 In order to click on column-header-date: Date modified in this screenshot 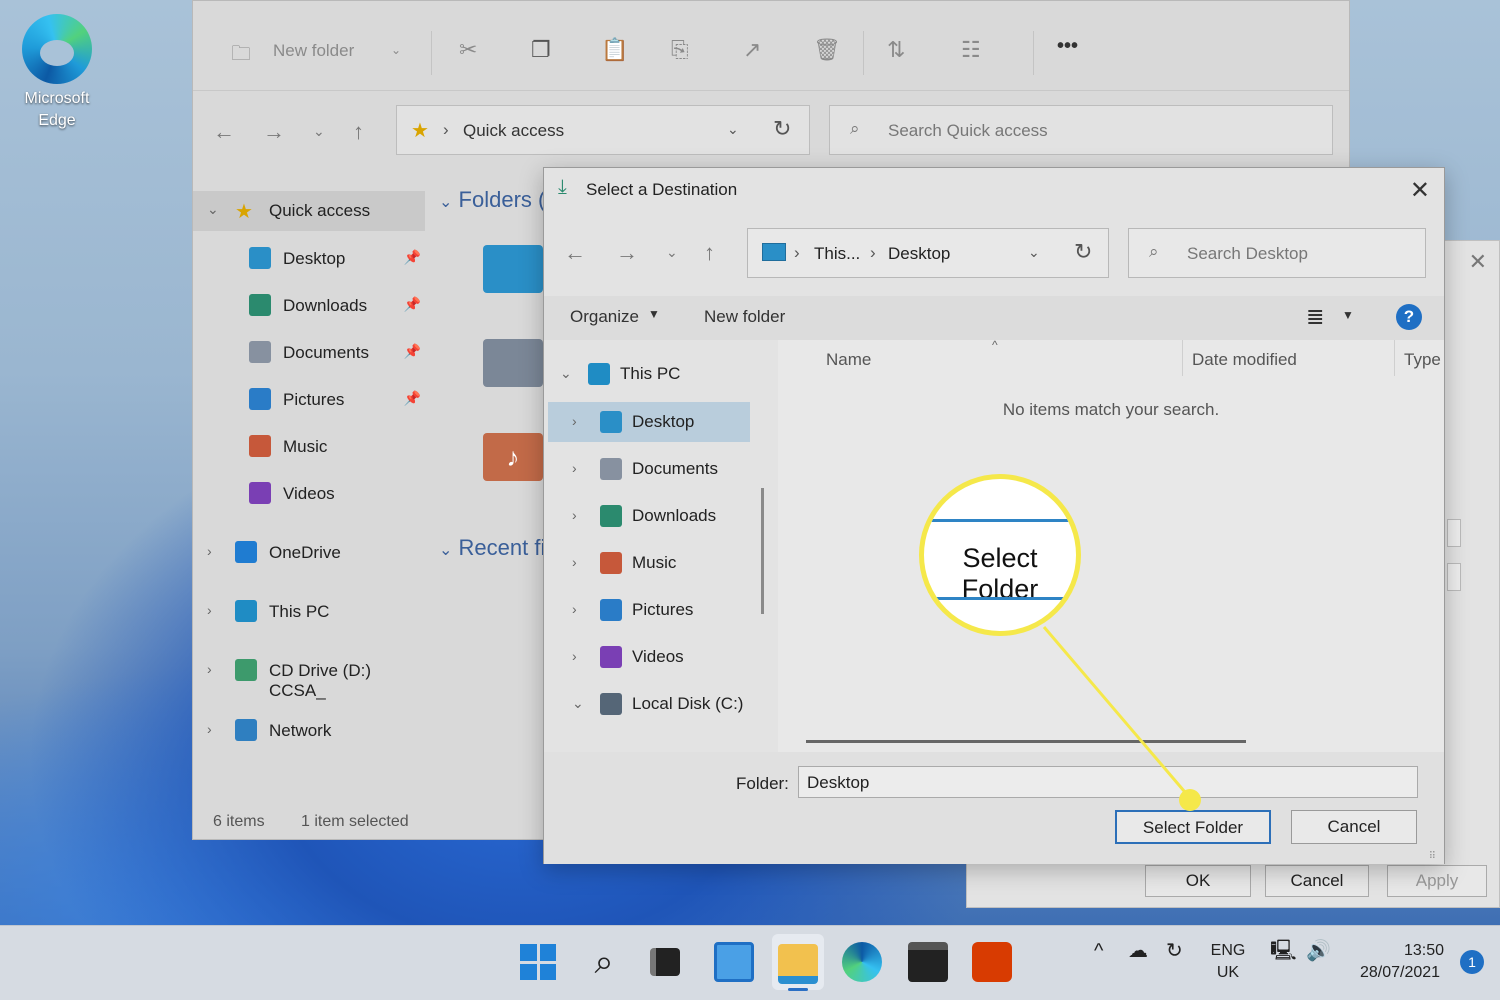, I will do `click(1244, 360)`.